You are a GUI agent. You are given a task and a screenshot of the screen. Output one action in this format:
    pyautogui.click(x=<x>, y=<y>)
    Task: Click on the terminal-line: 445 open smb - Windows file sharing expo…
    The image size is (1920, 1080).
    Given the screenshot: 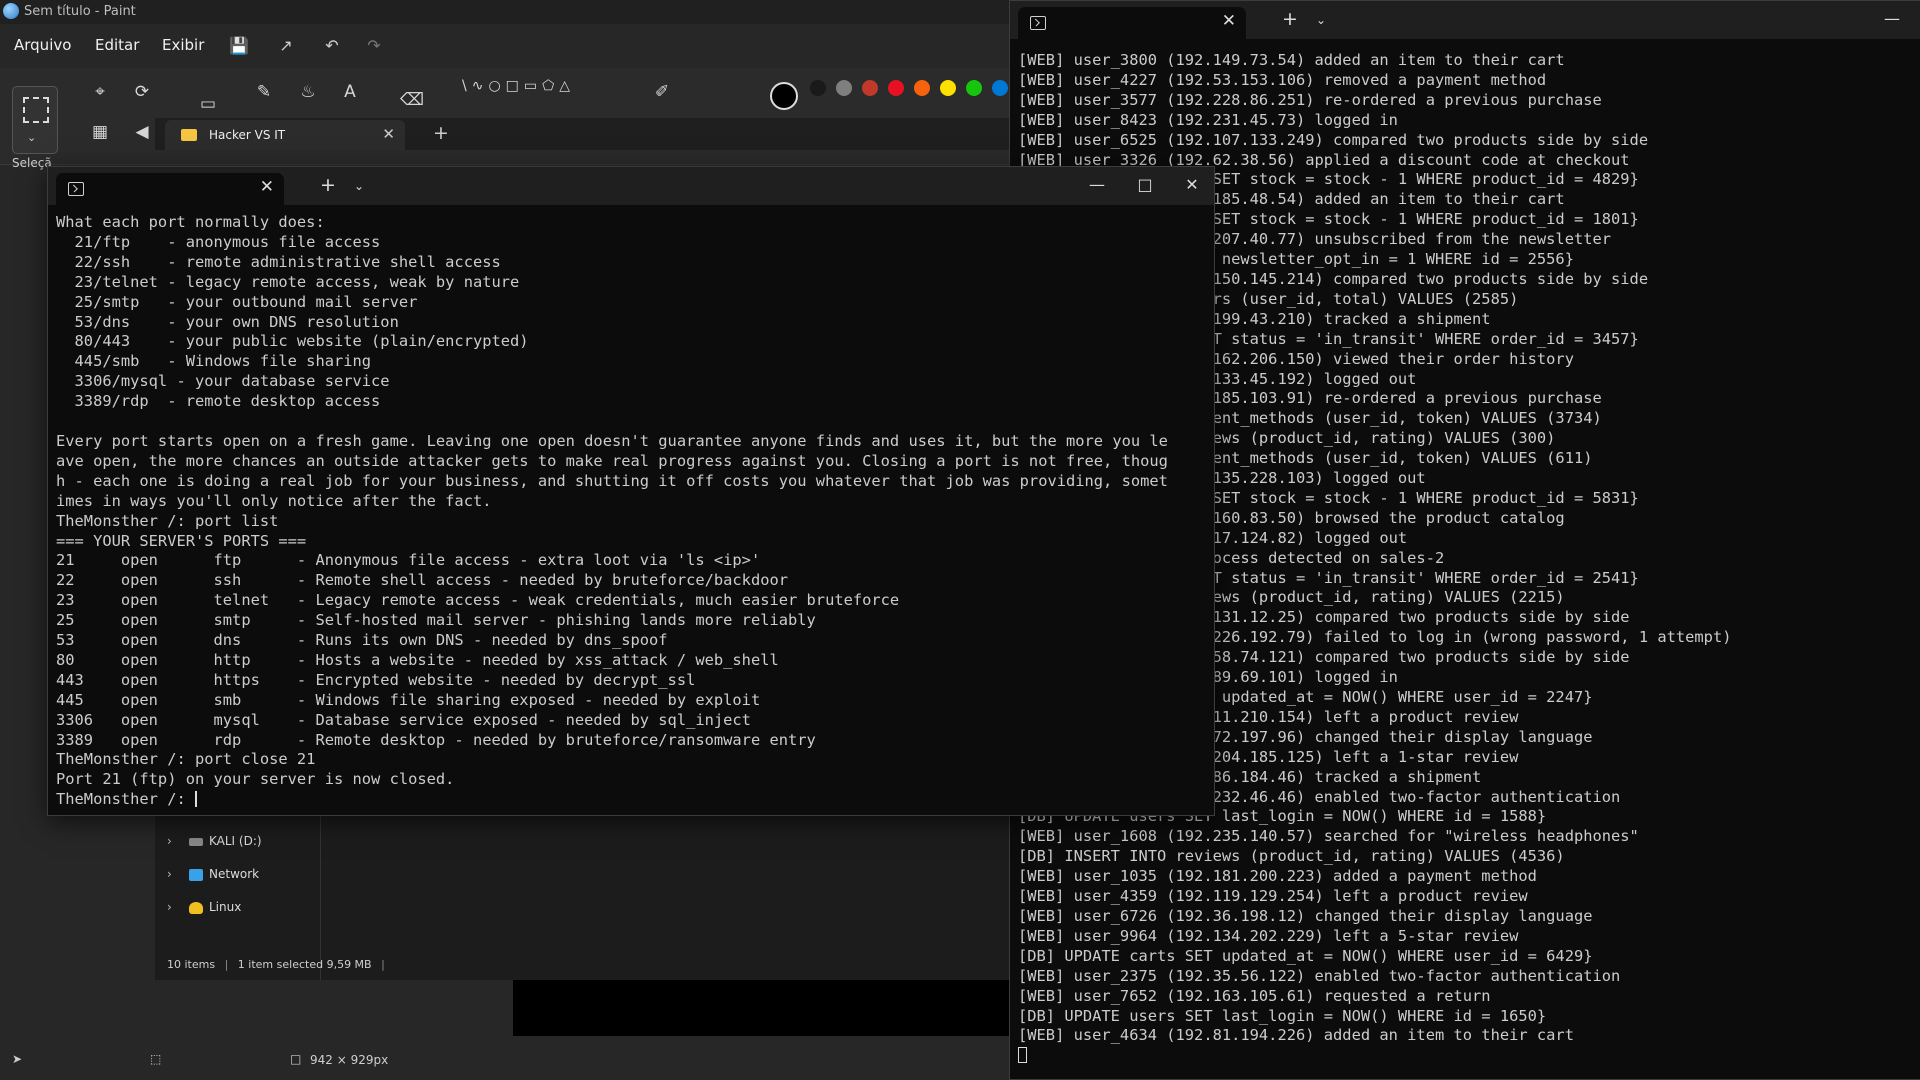 What is the action you would take?
    pyautogui.click(x=408, y=699)
    